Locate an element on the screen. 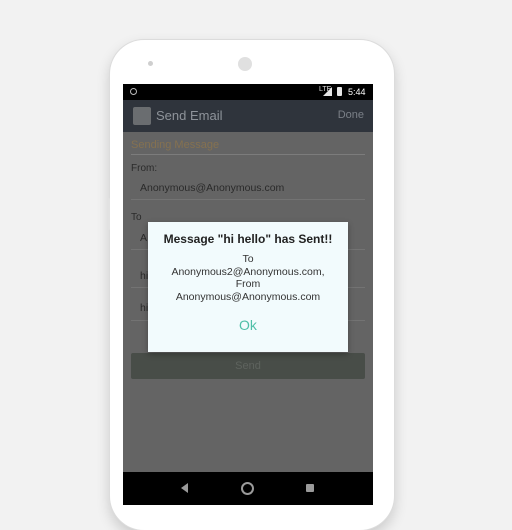 The height and width of the screenshot is (530, 512). navigation-bar is located at coordinates (248, 488).